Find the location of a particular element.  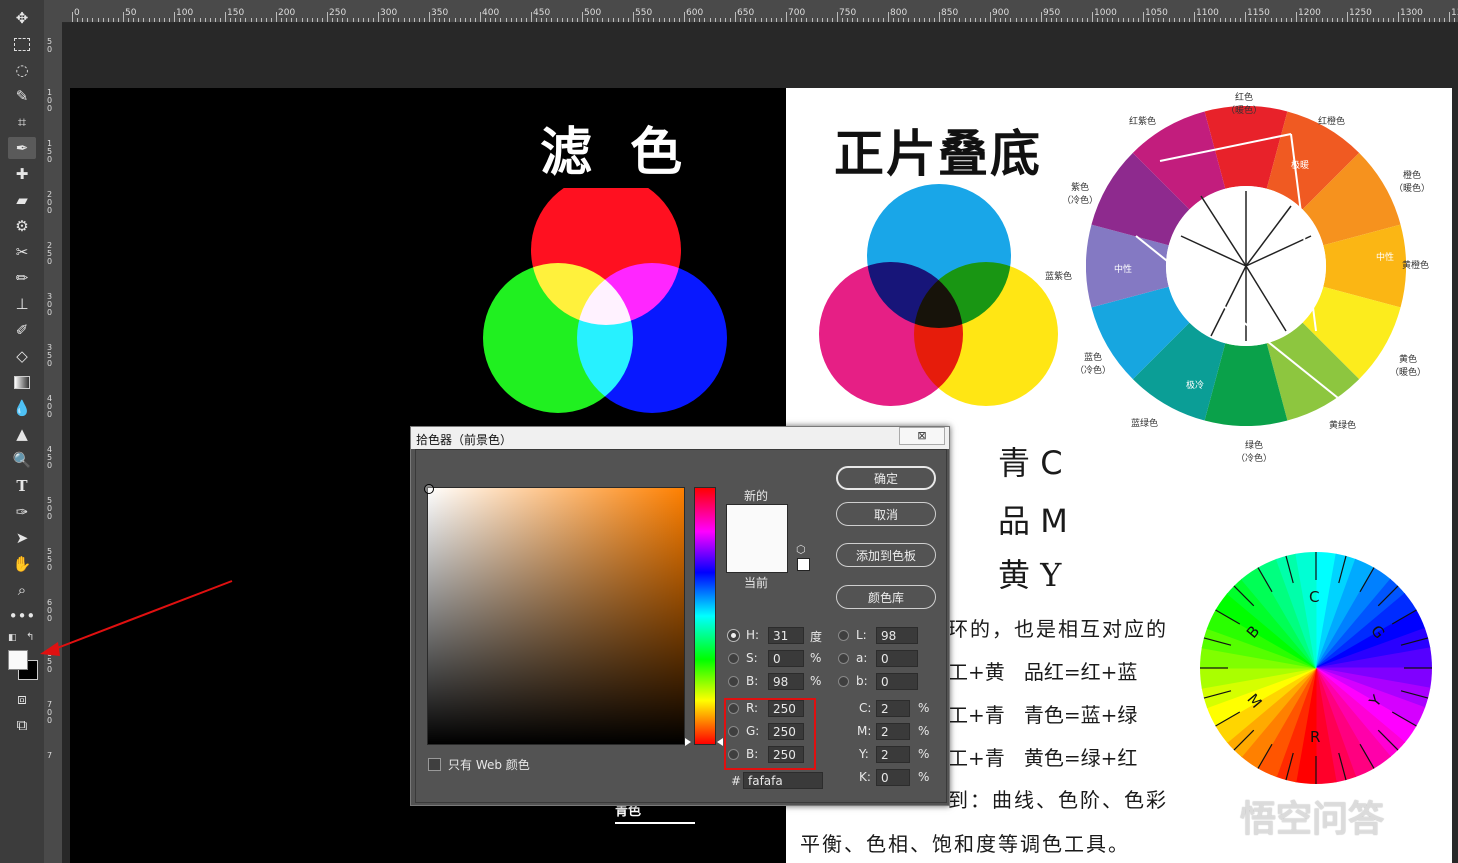

sharpen-icon: ▲ is located at coordinates (22, 434).